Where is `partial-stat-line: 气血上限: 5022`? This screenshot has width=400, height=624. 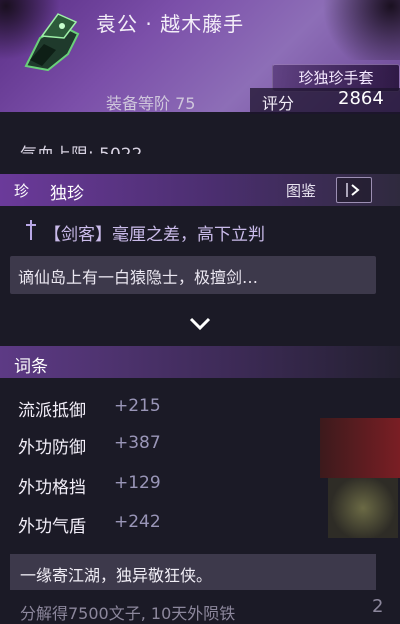
partial-stat-line: 气血上限: 5022 is located at coordinates (81, 147).